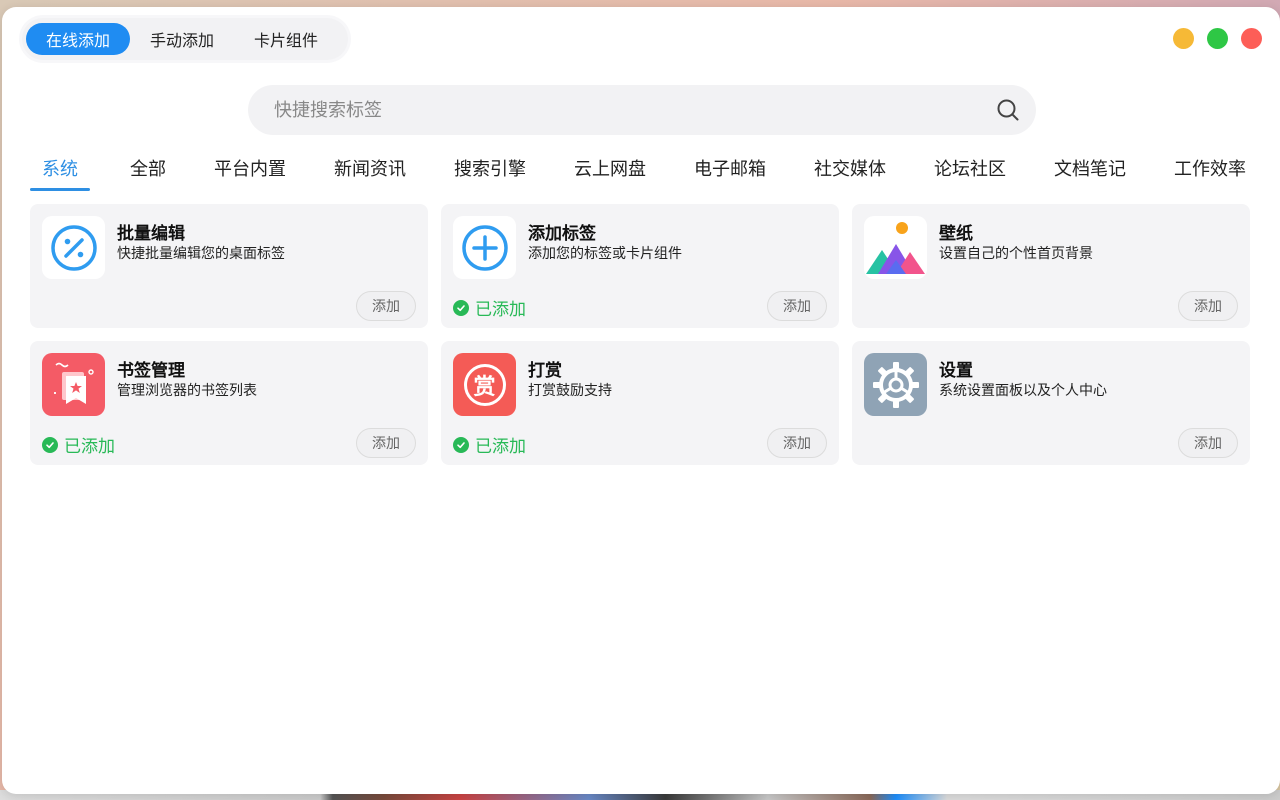 This screenshot has width=1280, height=800. What do you see at coordinates (151, 234) in the screenshot?
I see `card-title: 批量编辑` at bounding box center [151, 234].